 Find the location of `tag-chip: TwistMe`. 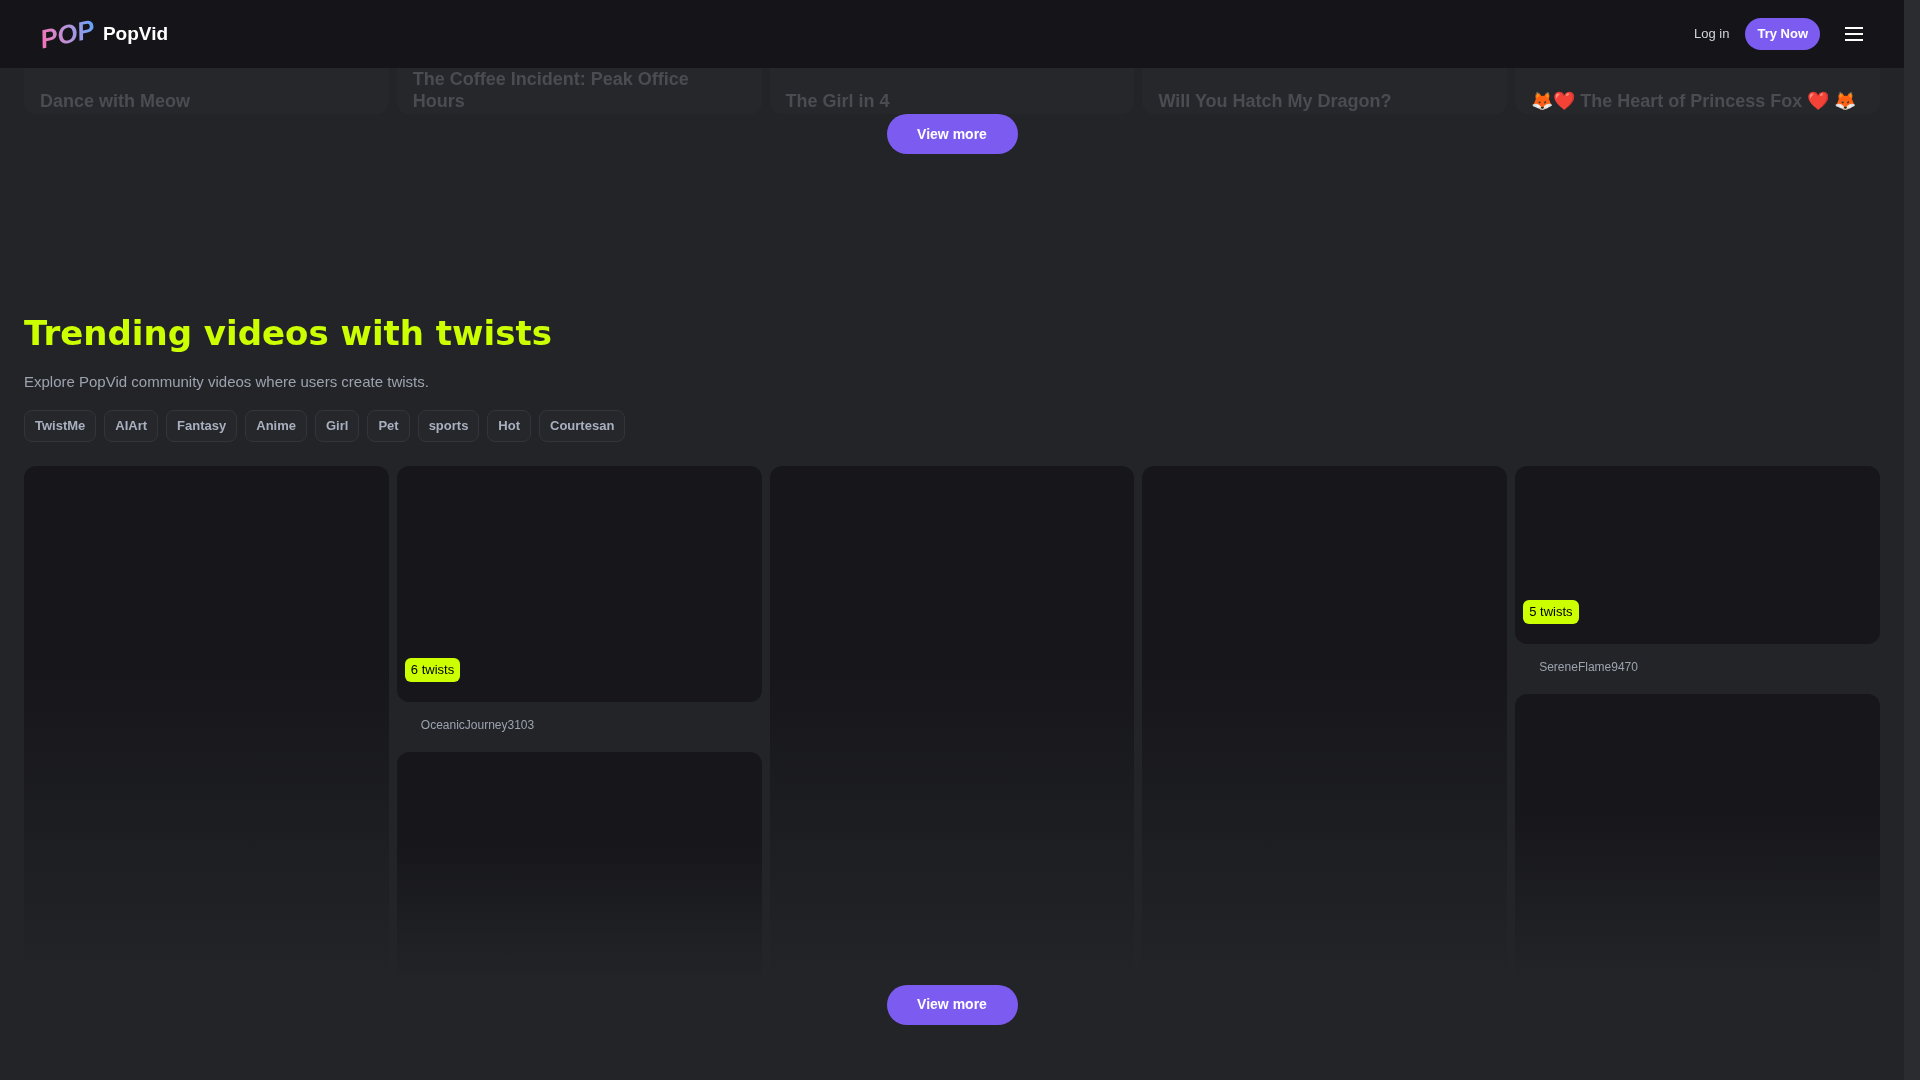

tag-chip: TwistMe is located at coordinates (60, 425).